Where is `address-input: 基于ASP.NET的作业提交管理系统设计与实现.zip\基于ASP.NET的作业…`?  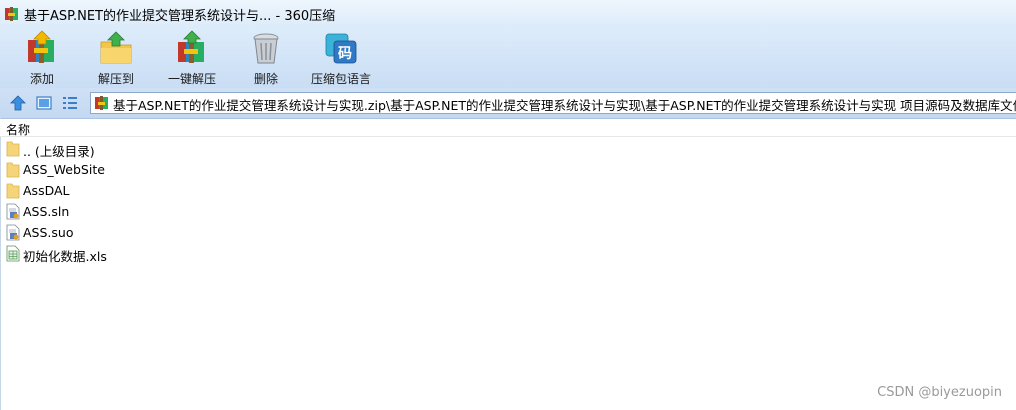
address-input: 基于ASP.NET的作业提交管理系统设计与实现.zip\基于ASP.NET的作业… is located at coordinates (553, 103).